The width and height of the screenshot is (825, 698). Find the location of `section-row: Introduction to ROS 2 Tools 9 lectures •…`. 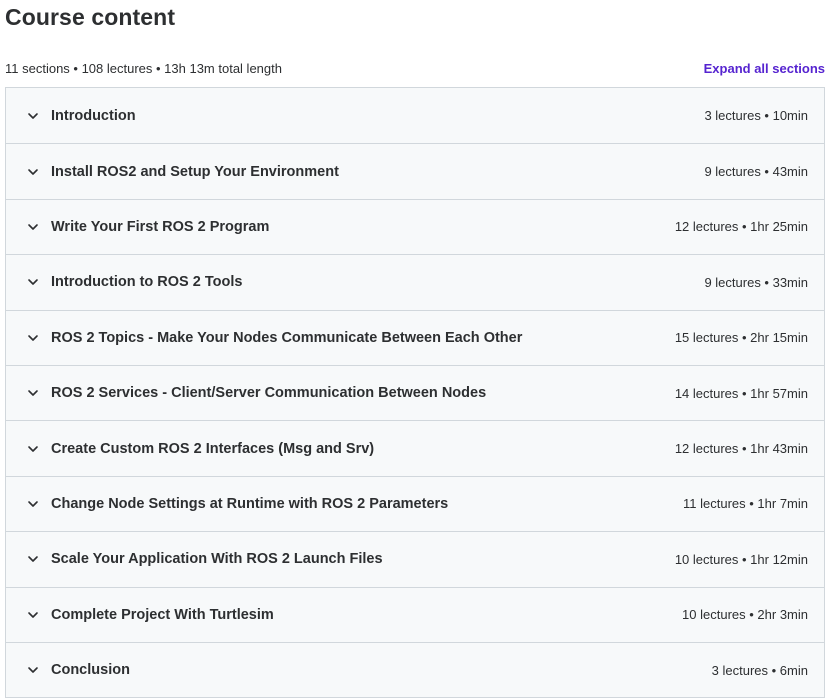

section-row: Introduction to ROS 2 Tools 9 lectures •… is located at coordinates (415, 282).